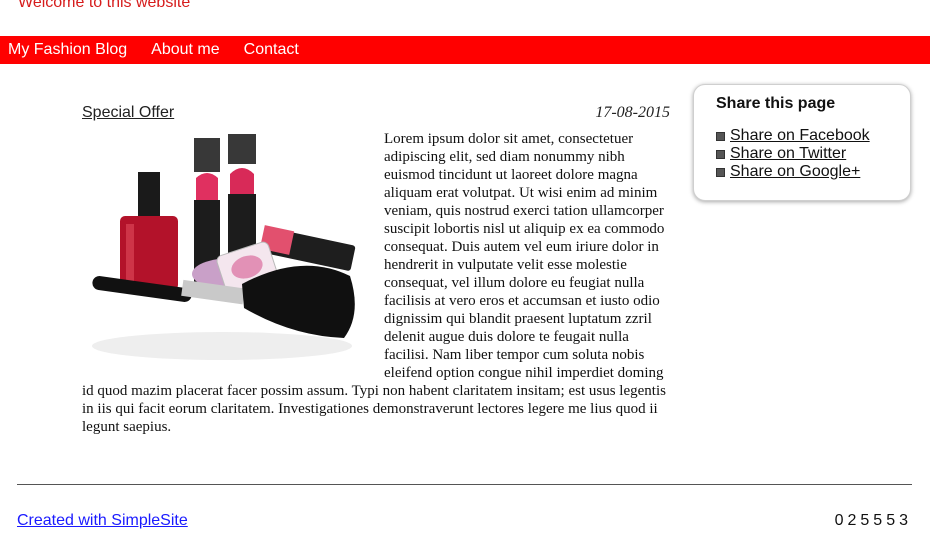  What do you see at coordinates (632, 112) in the screenshot?
I see `post-date: 17-08-2015` at bounding box center [632, 112].